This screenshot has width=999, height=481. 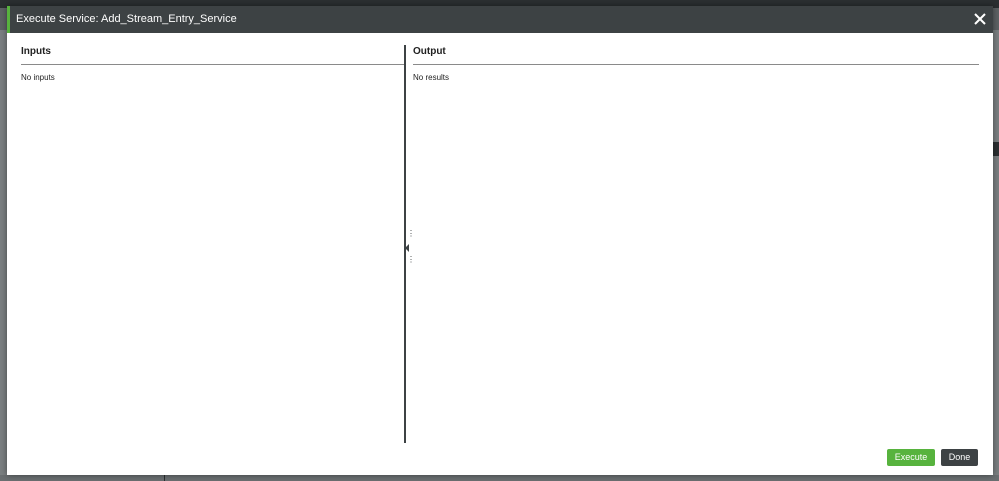 I want to click on splitter-grip-bottom-icon: ⋮, so click(x=411, y=260).